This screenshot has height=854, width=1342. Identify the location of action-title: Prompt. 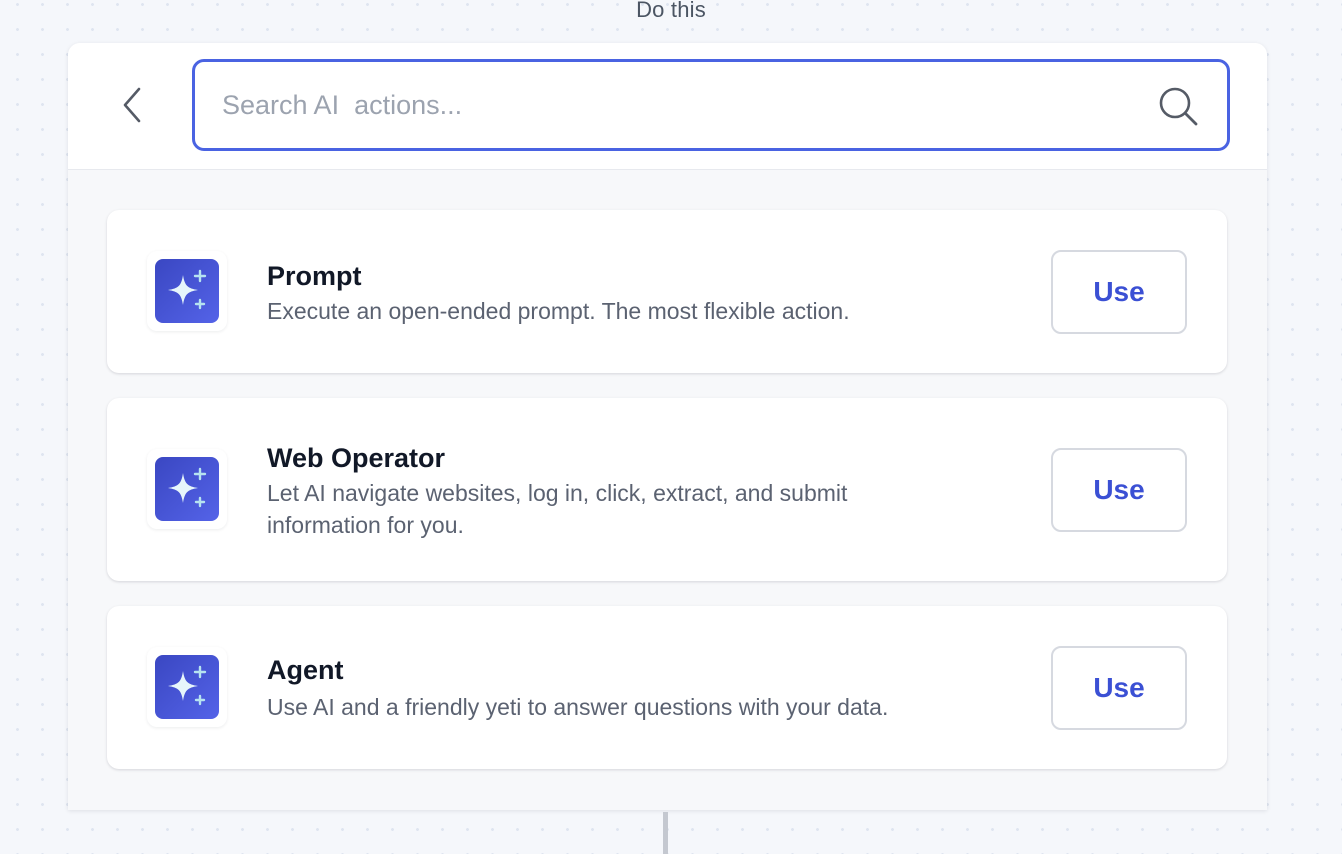
(314, 276).